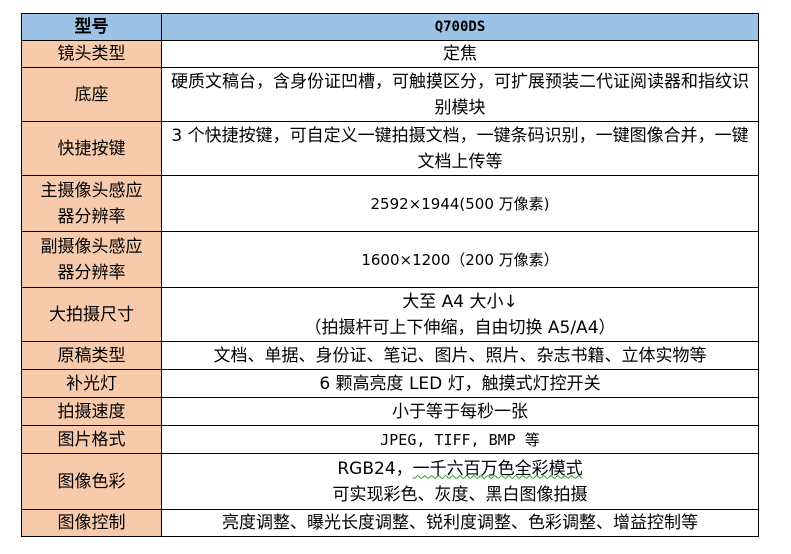 The height and width of the screenshot is (554, 791). What do you see at coordinates (91, 383) in the screenshot?
I see `row-label: 补光灯` at bounding box center [91, 383].